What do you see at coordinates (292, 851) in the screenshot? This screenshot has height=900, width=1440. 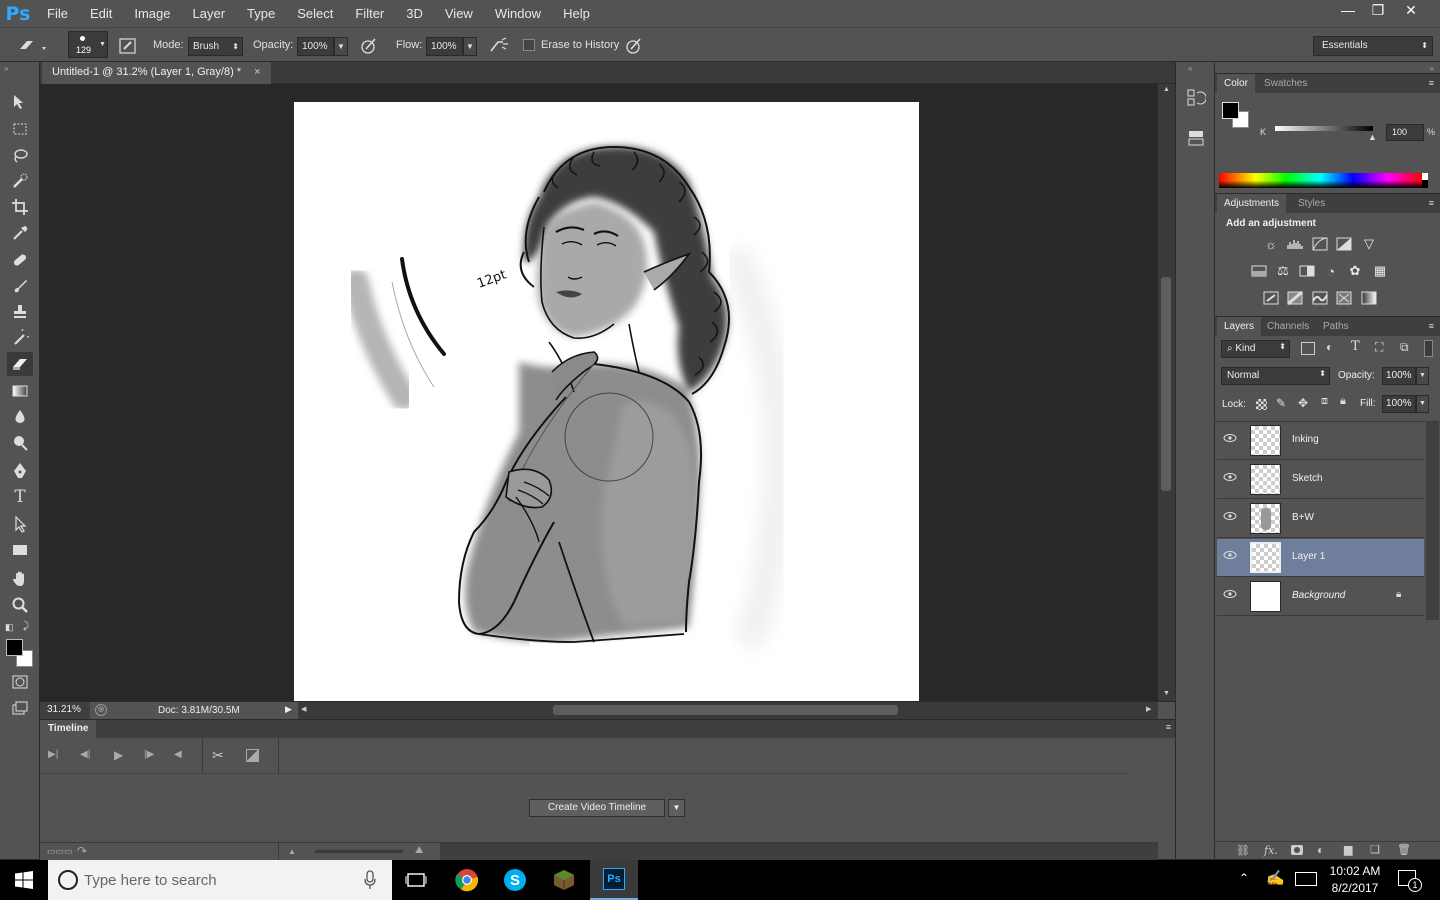 I see `zoom-out-timeline-icon: ▲` at bounding box center [292, 851].